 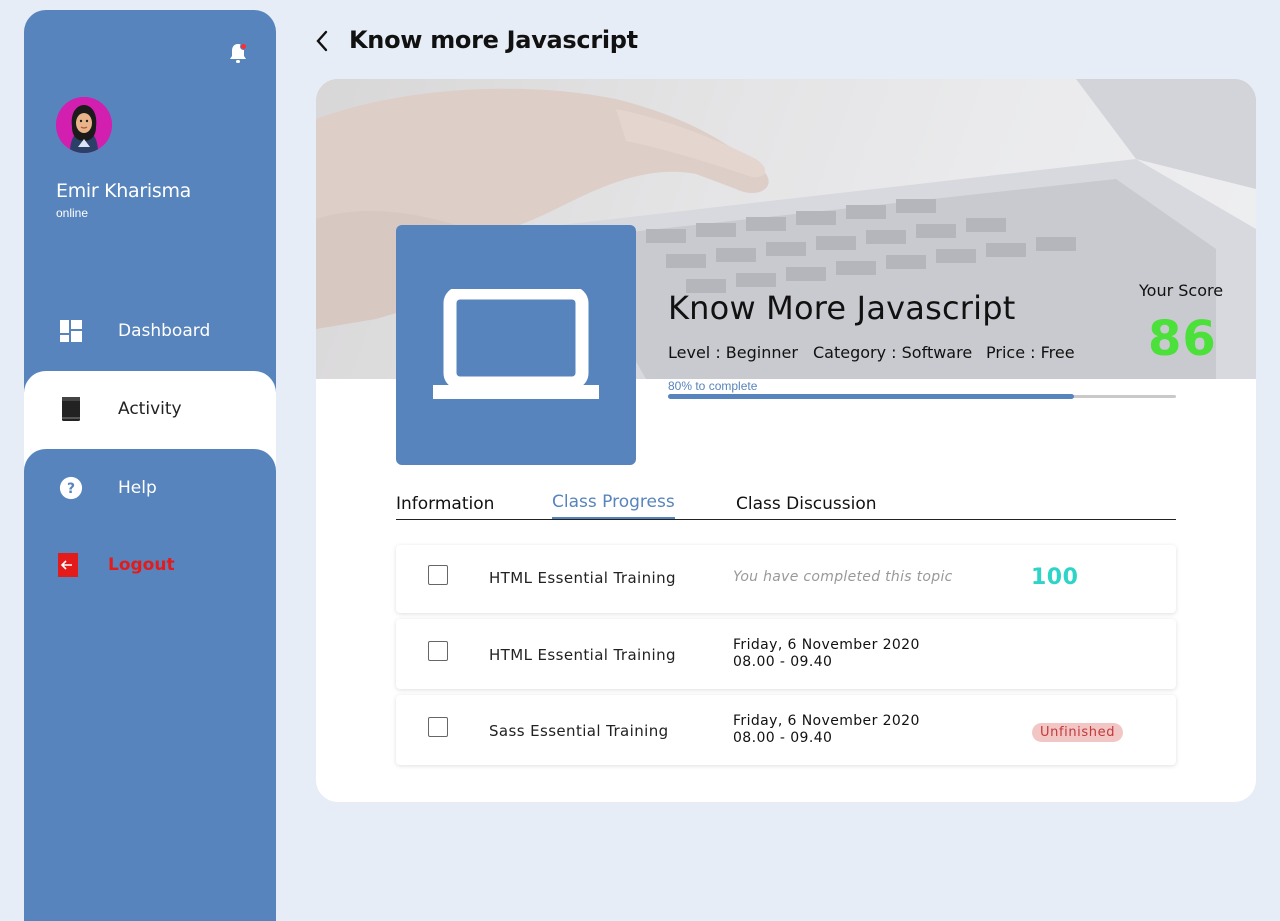 I want to click on book-icon, so click(x=71, y=409).